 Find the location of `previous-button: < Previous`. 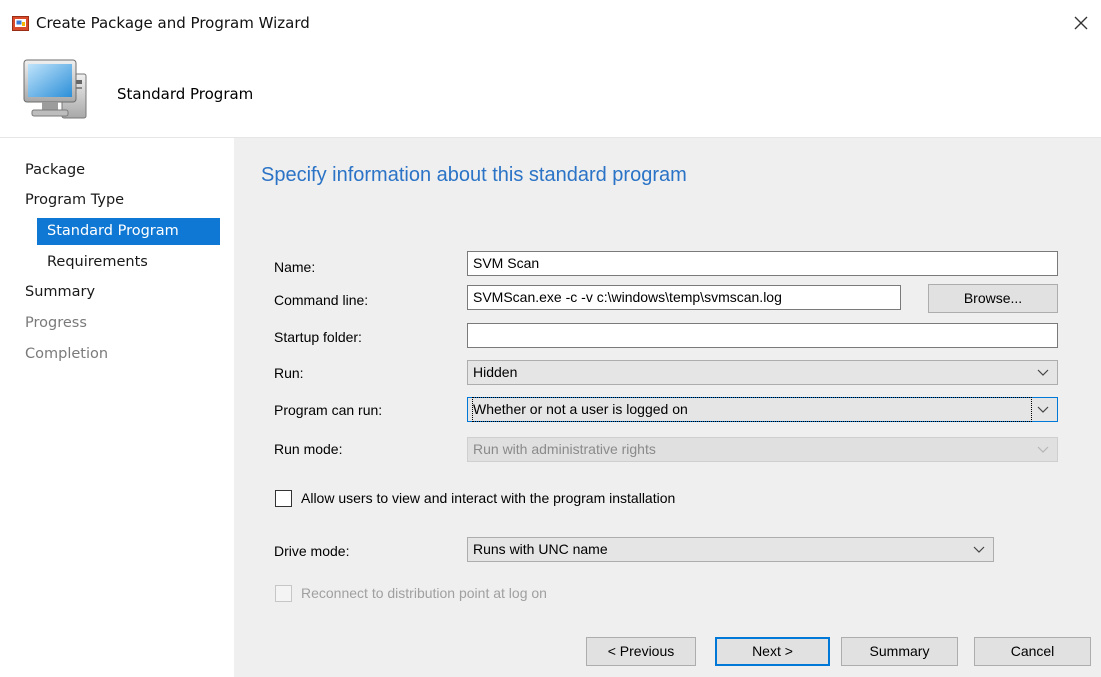

previous-button: < Previous is located at coordinates (641, 651).